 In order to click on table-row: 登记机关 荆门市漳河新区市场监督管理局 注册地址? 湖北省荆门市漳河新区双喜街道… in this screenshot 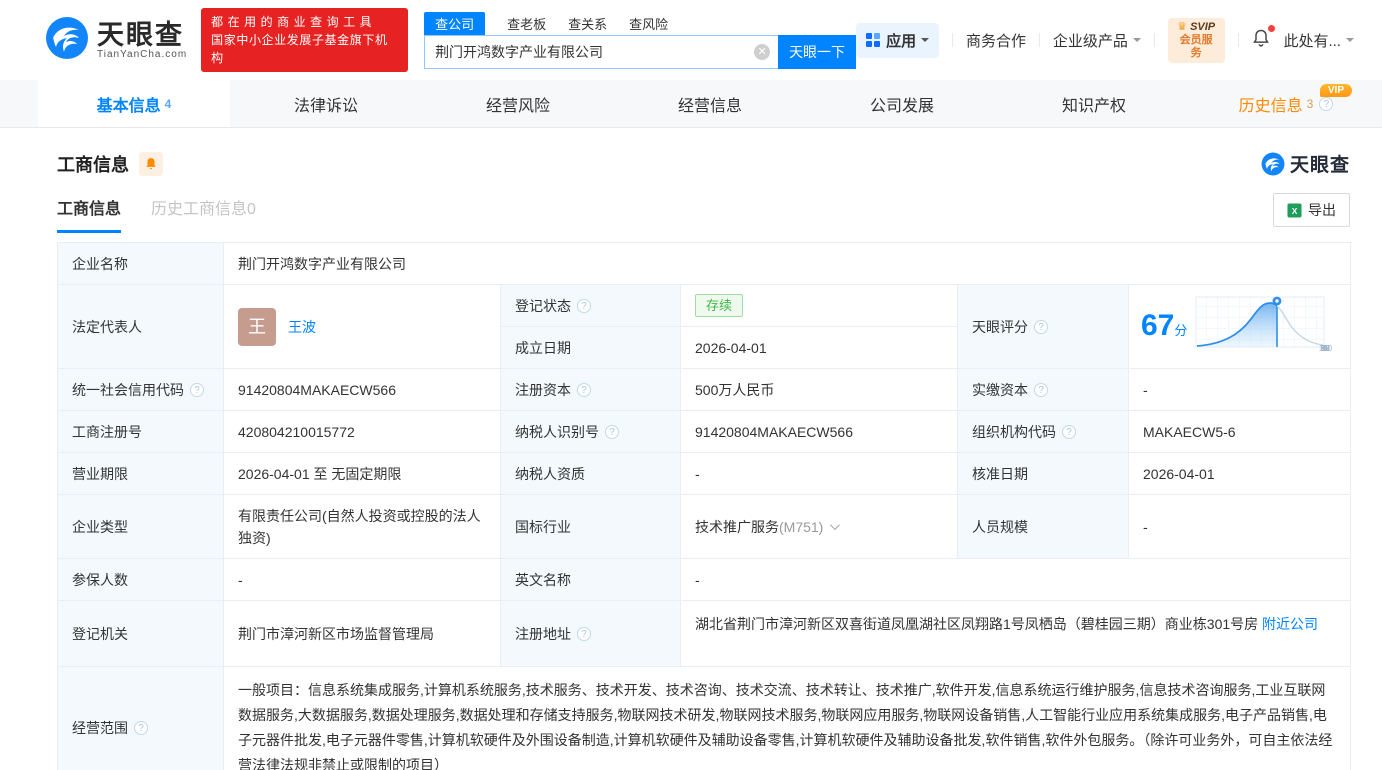, I will do `click(705, 634)`.